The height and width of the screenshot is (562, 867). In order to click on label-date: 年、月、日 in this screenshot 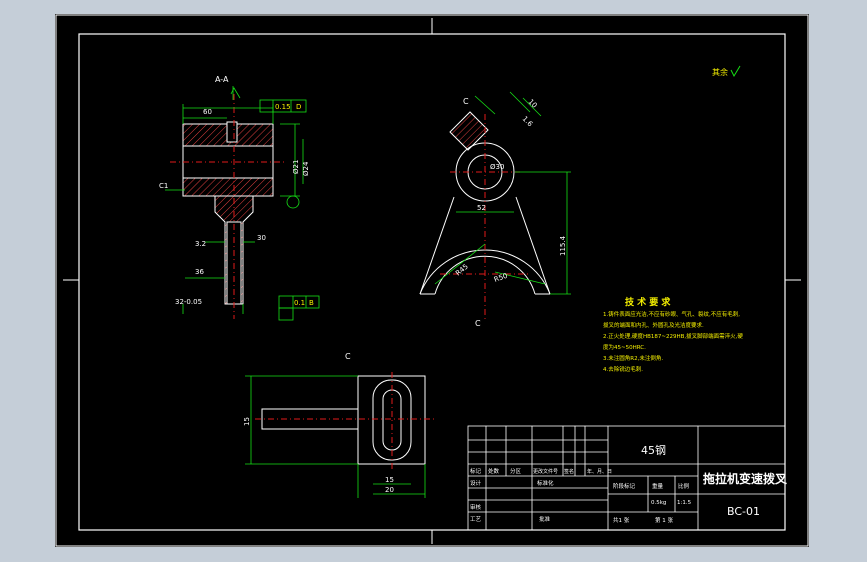, I will do `click(599, 471)`.